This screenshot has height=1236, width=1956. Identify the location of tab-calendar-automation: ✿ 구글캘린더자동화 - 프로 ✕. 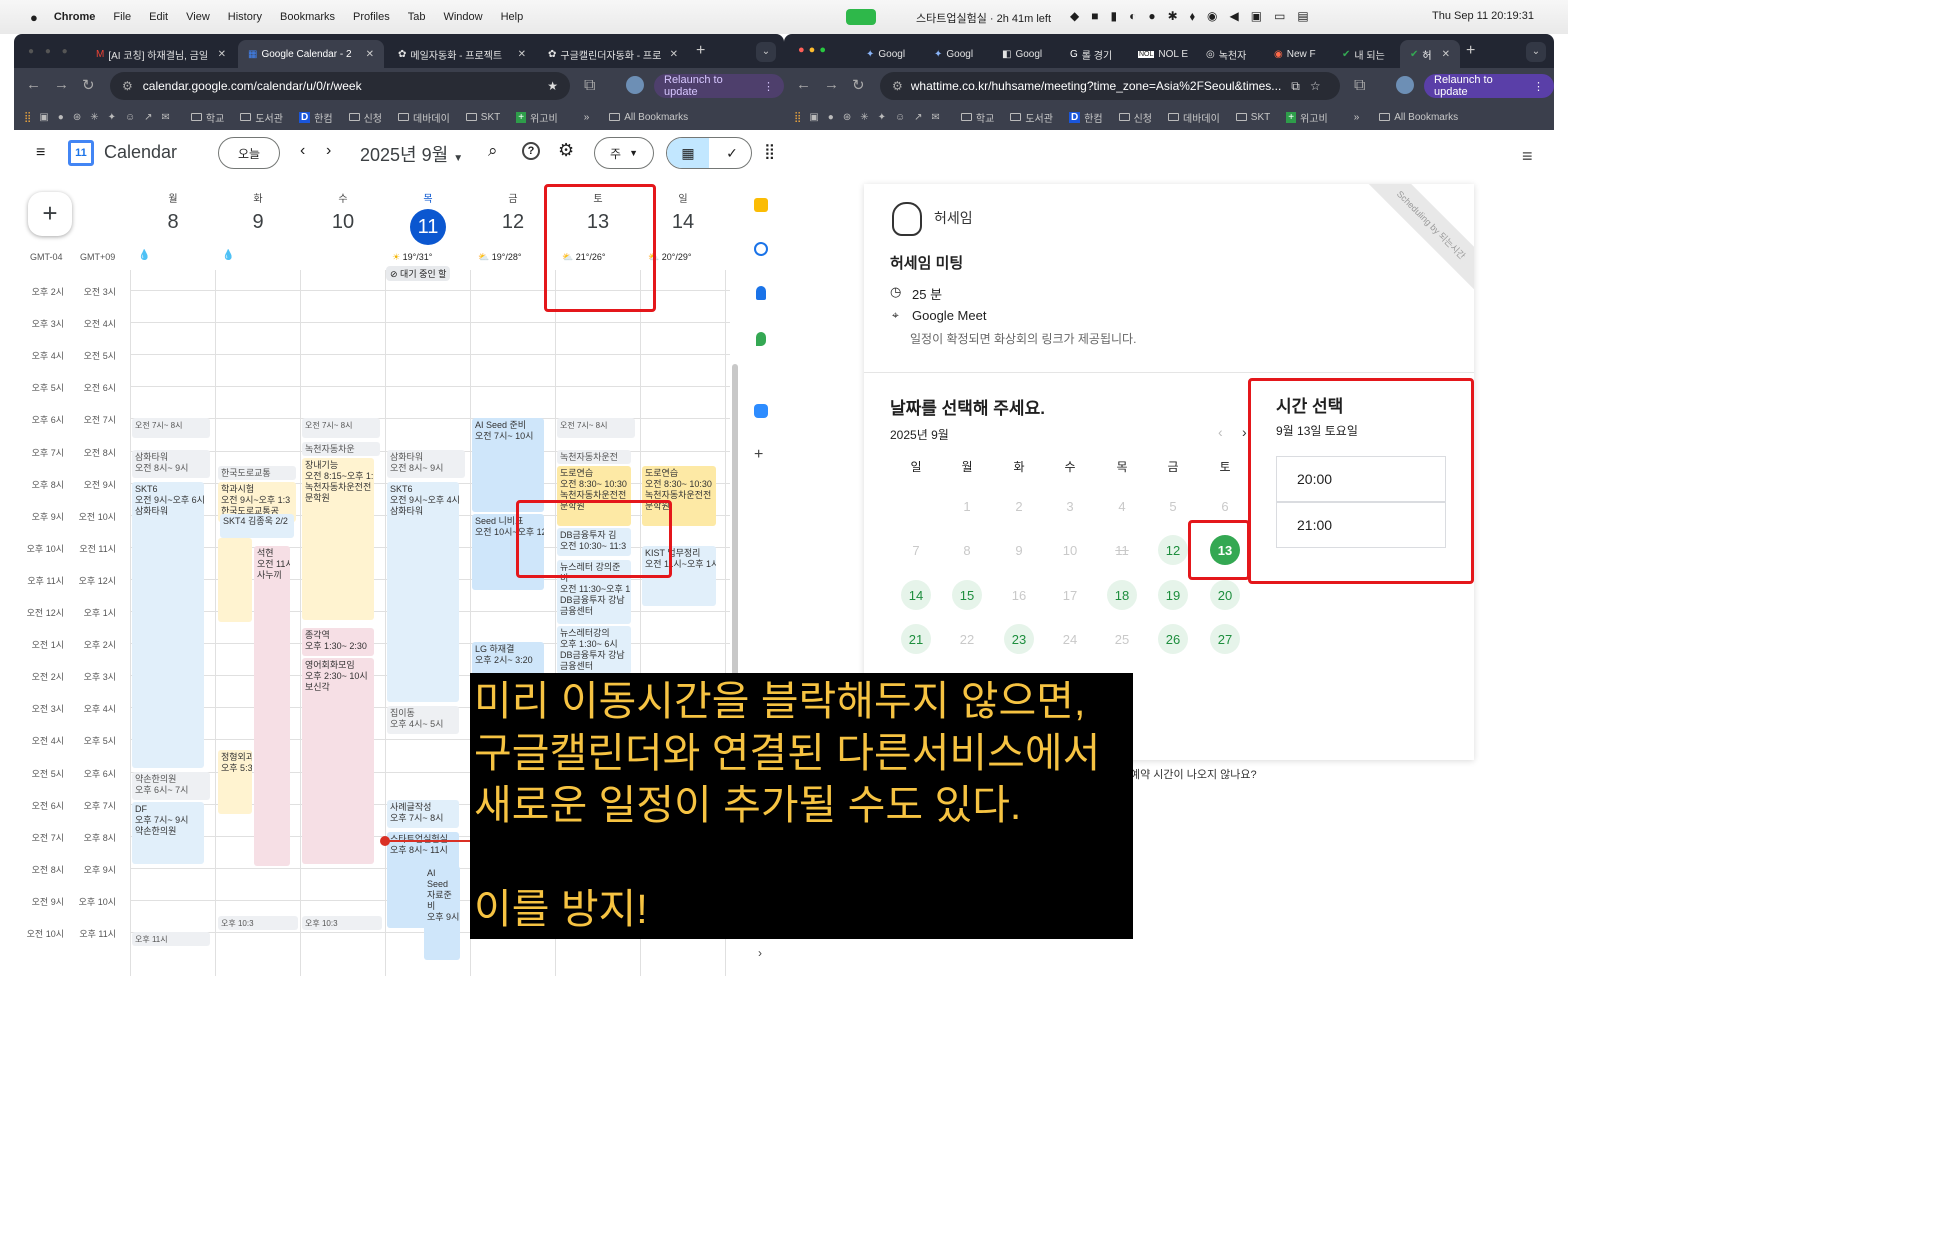
(613, 54).